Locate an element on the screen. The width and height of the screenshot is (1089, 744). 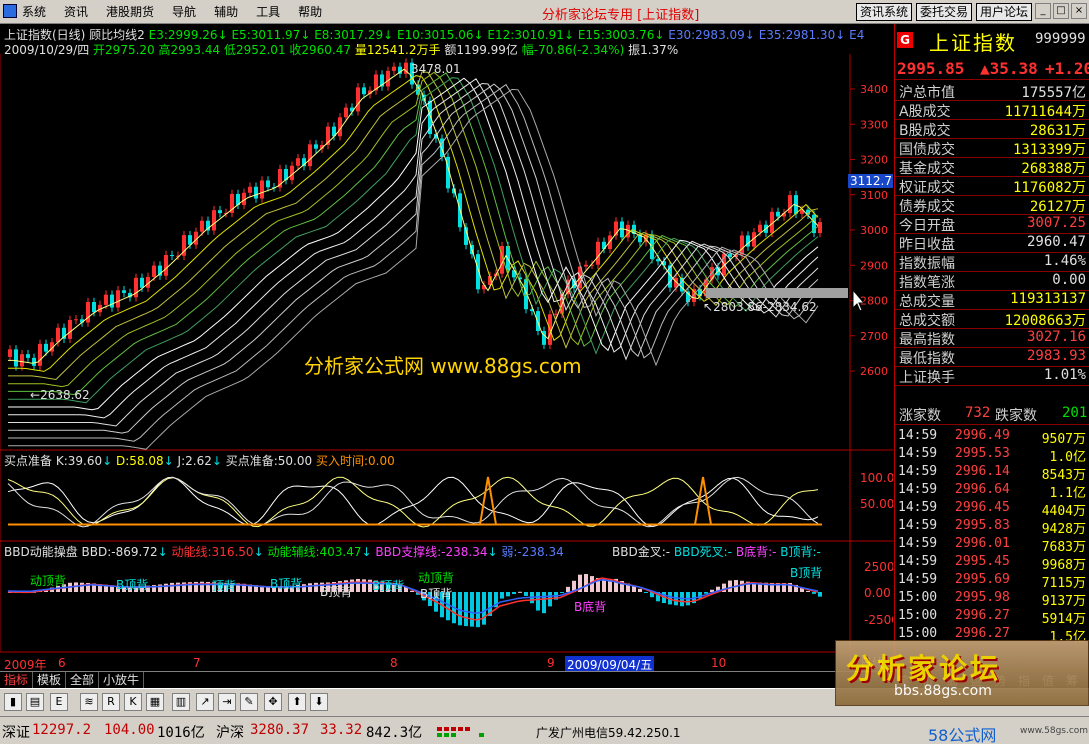
pen-icon: ✎ is located at coordinates (249, 702).